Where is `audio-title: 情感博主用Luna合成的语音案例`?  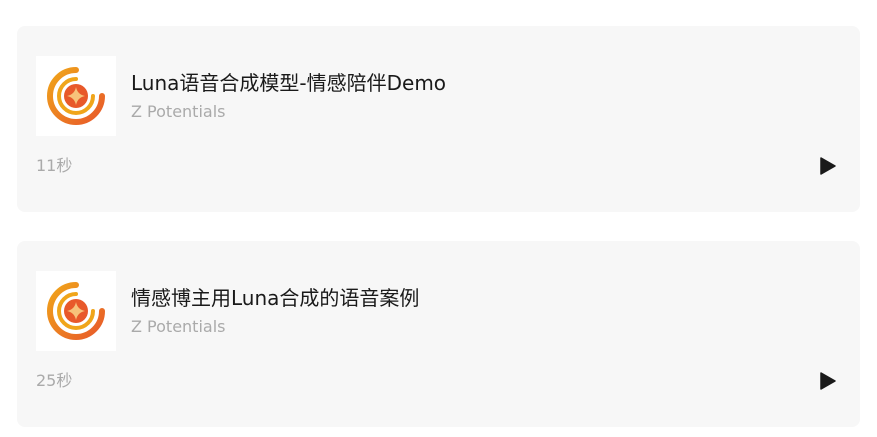
audio-title: 情感博主用Luna合成的语音案例 is located at coordinates (275, 298).